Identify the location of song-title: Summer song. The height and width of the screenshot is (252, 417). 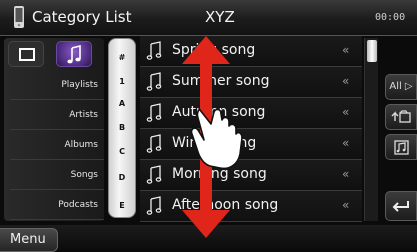
(221, 81).